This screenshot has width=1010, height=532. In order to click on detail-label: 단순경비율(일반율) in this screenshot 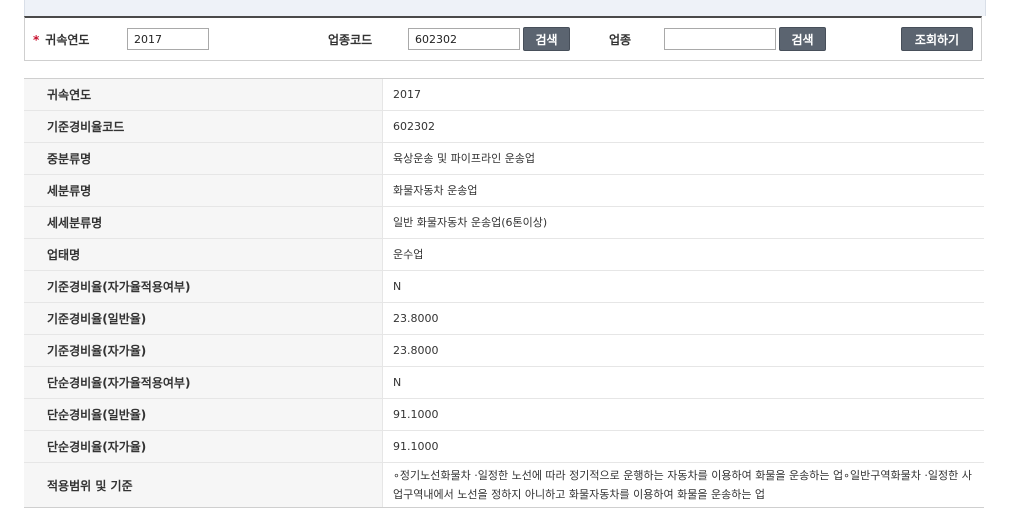, I will do `click(203, 414)`.